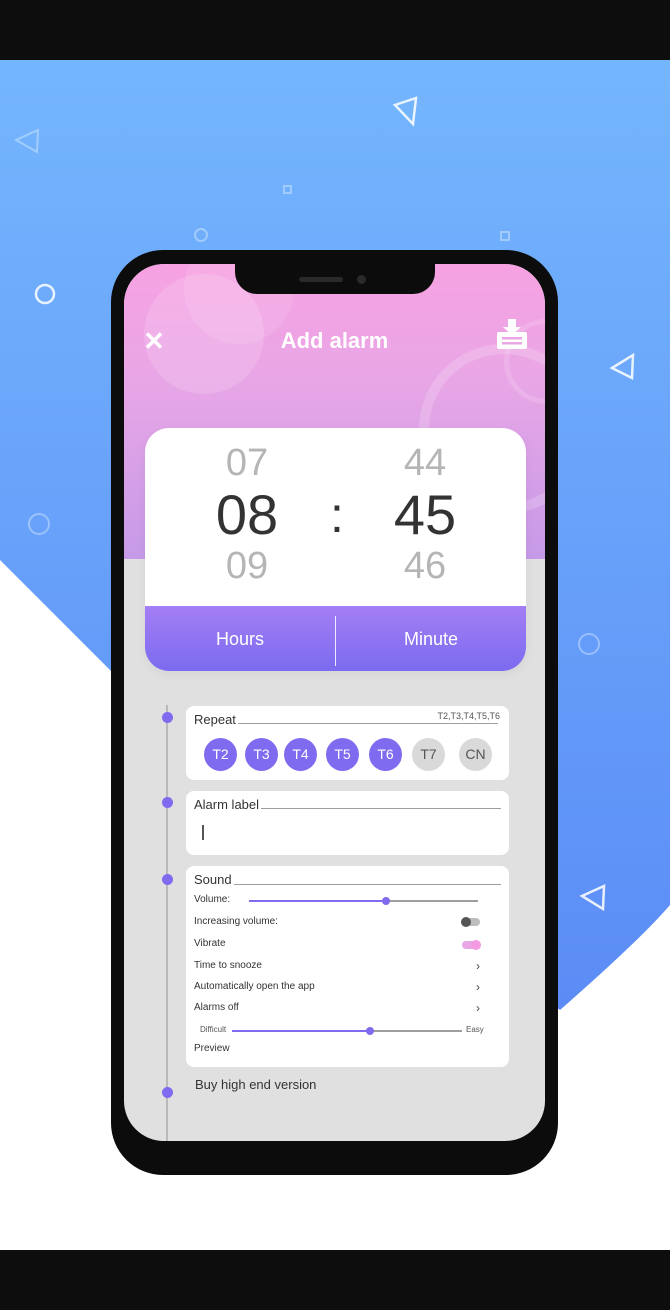  What do you see at coordinates (220, 754) in the screenshot?
I see `day-t2: T2` at bounding box center [220, 754].